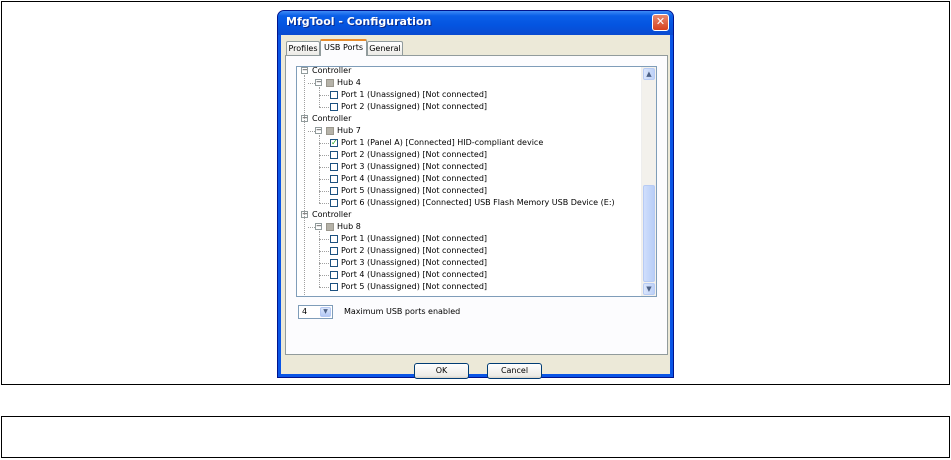  I want to click on cancel-button: Cancel, so click(514, 371).